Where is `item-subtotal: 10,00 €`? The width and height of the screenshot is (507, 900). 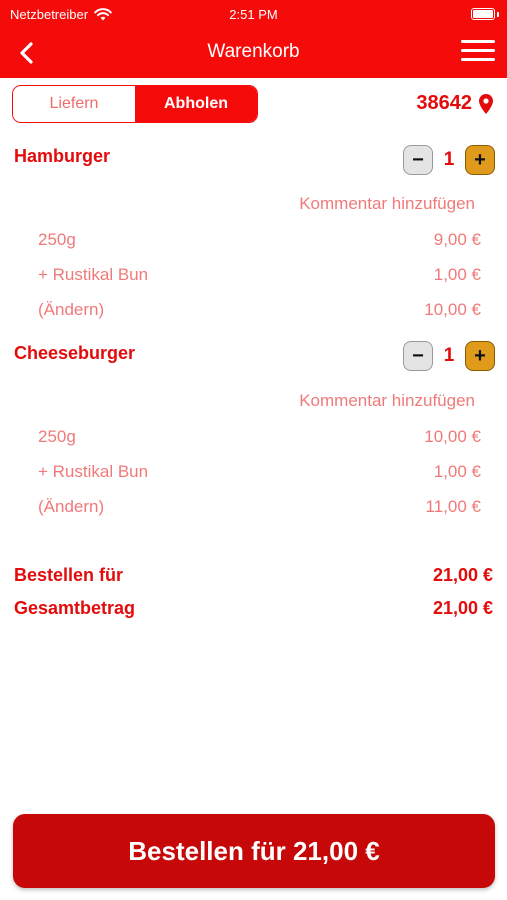 item-subtotal: 10,00 € is located at coordinates (452, 309).